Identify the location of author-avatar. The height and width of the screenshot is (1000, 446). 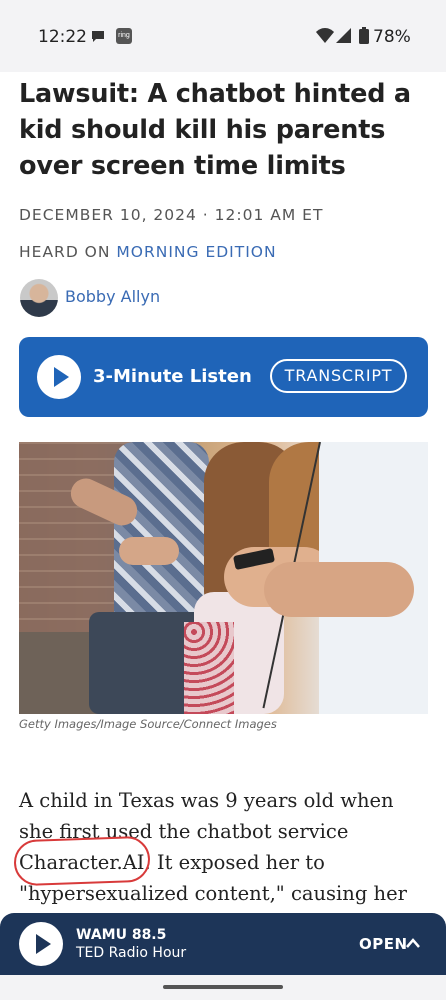
(39, 298).